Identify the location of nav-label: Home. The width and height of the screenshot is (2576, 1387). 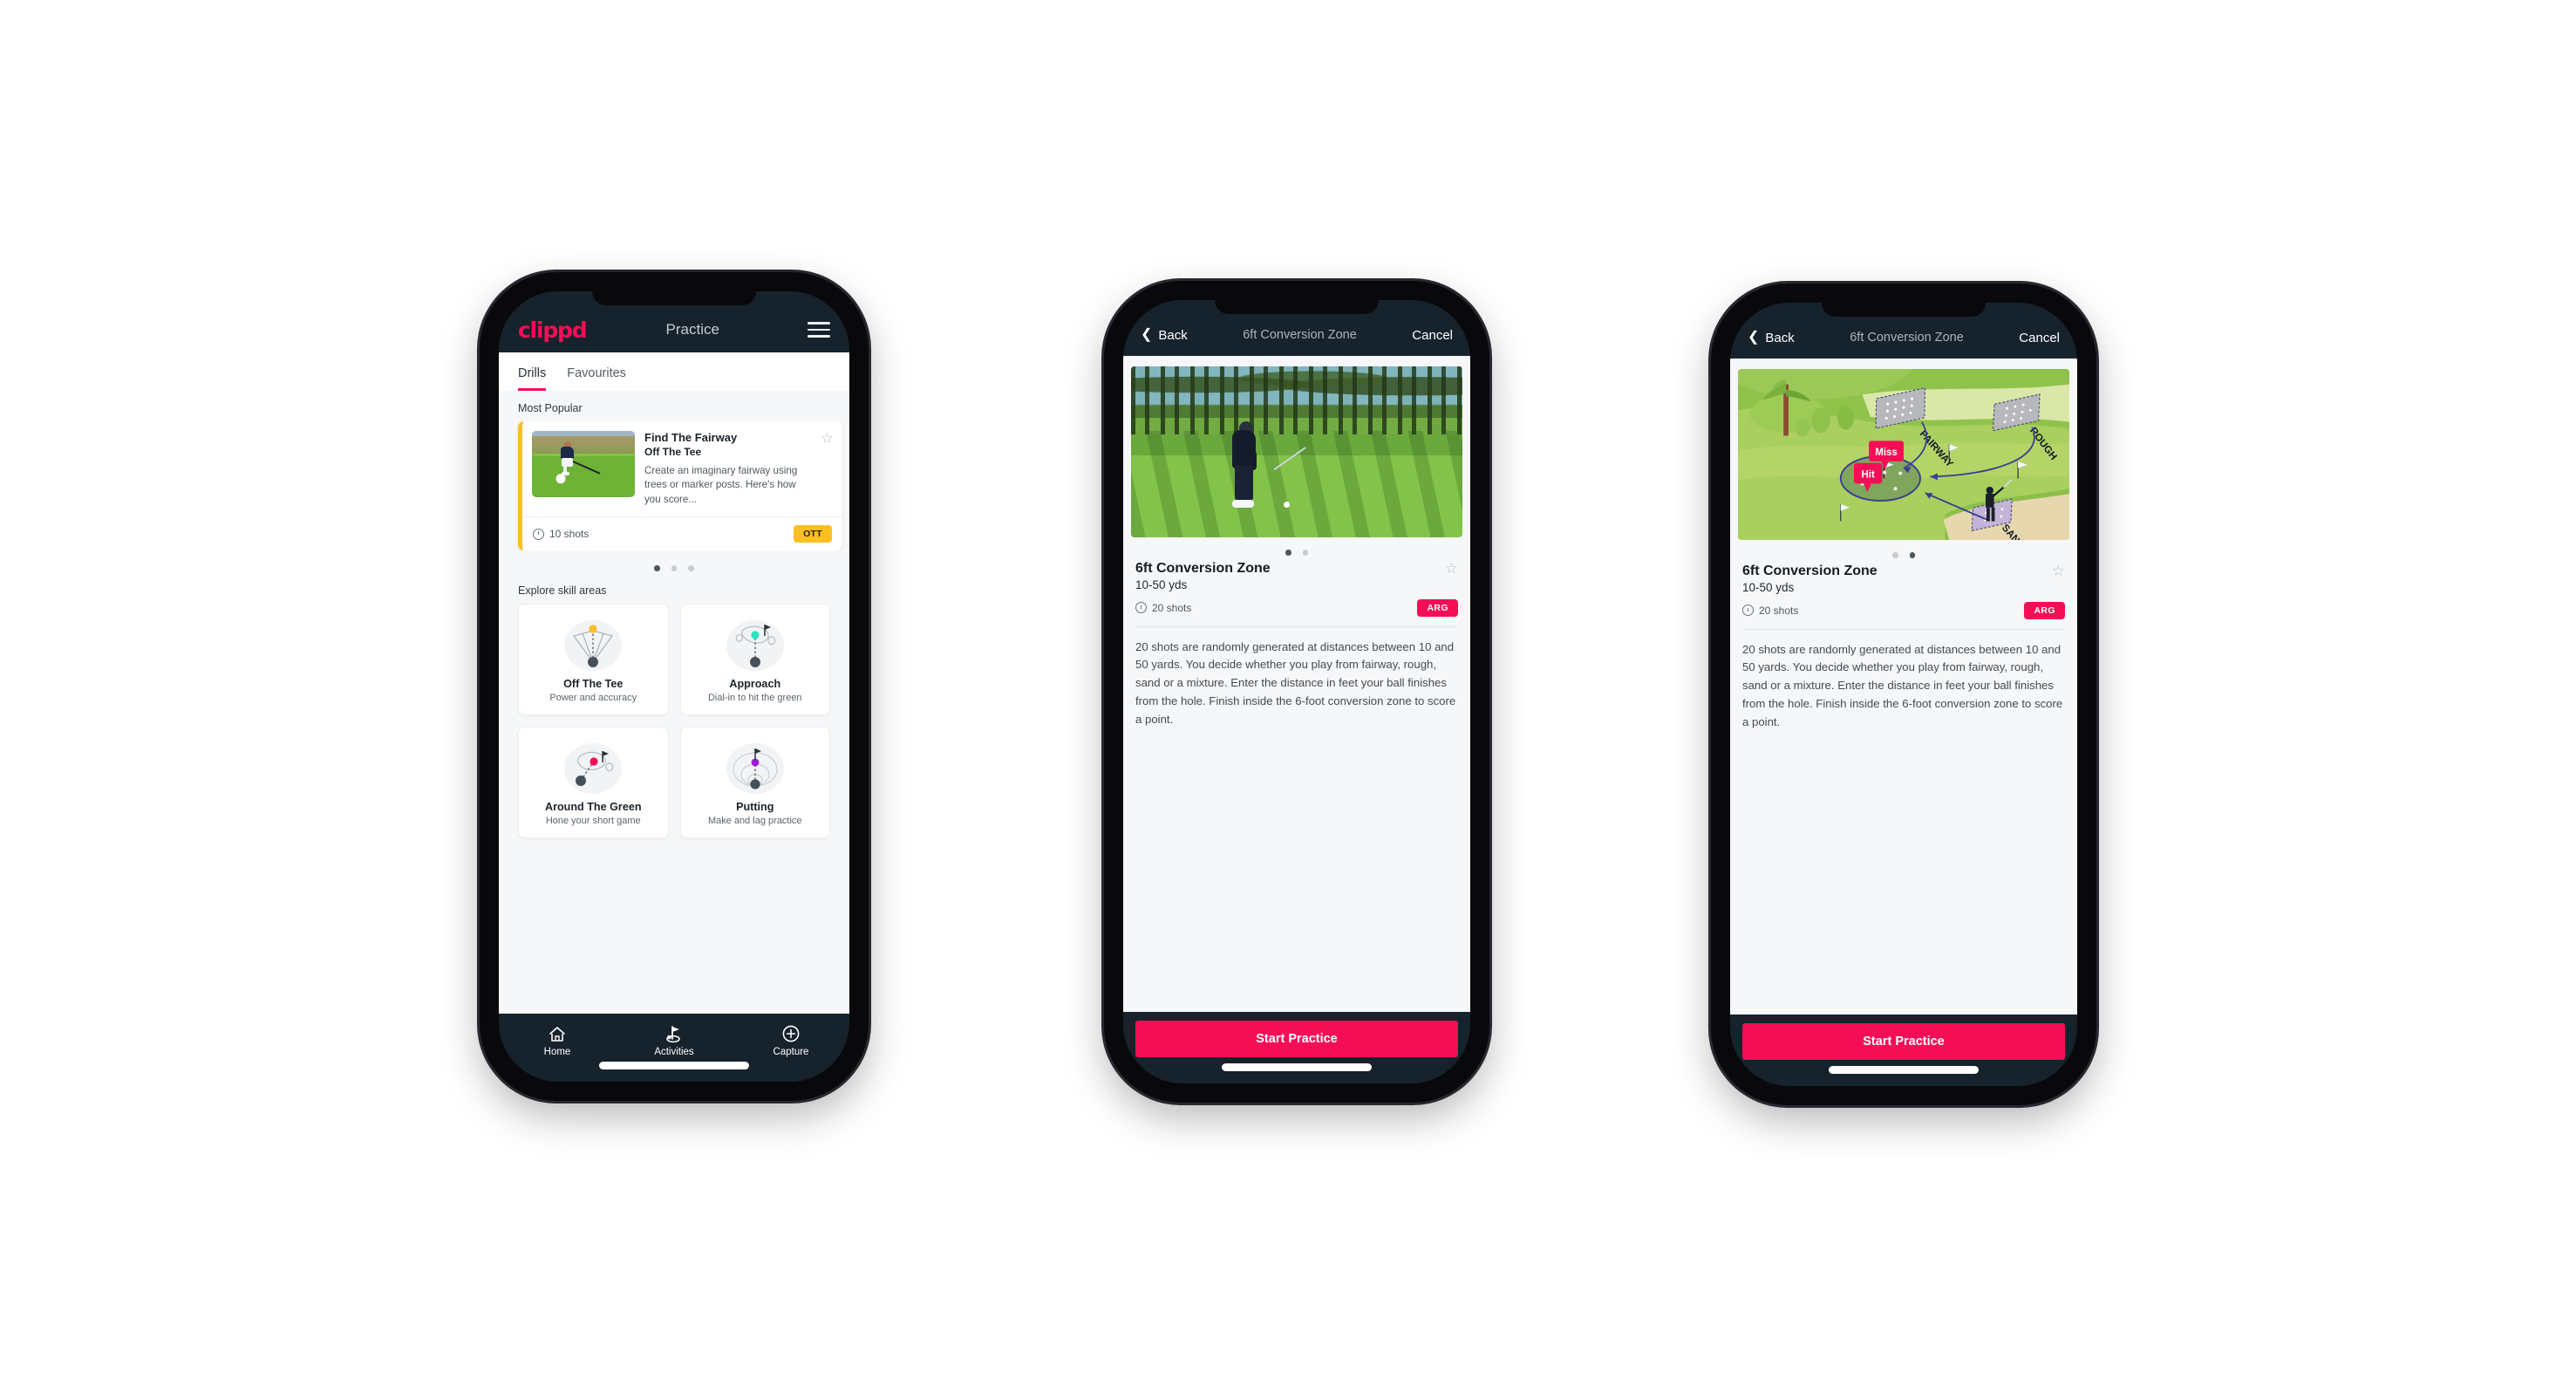
(557, 1052).